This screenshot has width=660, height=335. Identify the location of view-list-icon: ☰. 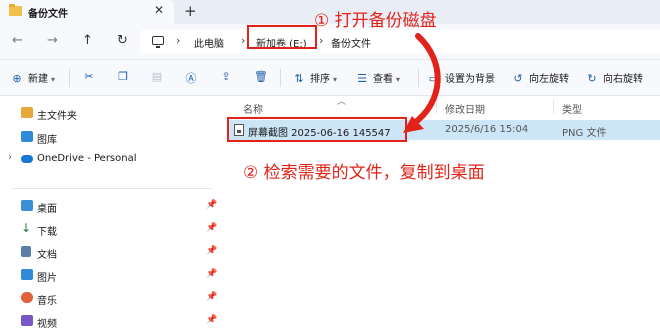
(362, 78).